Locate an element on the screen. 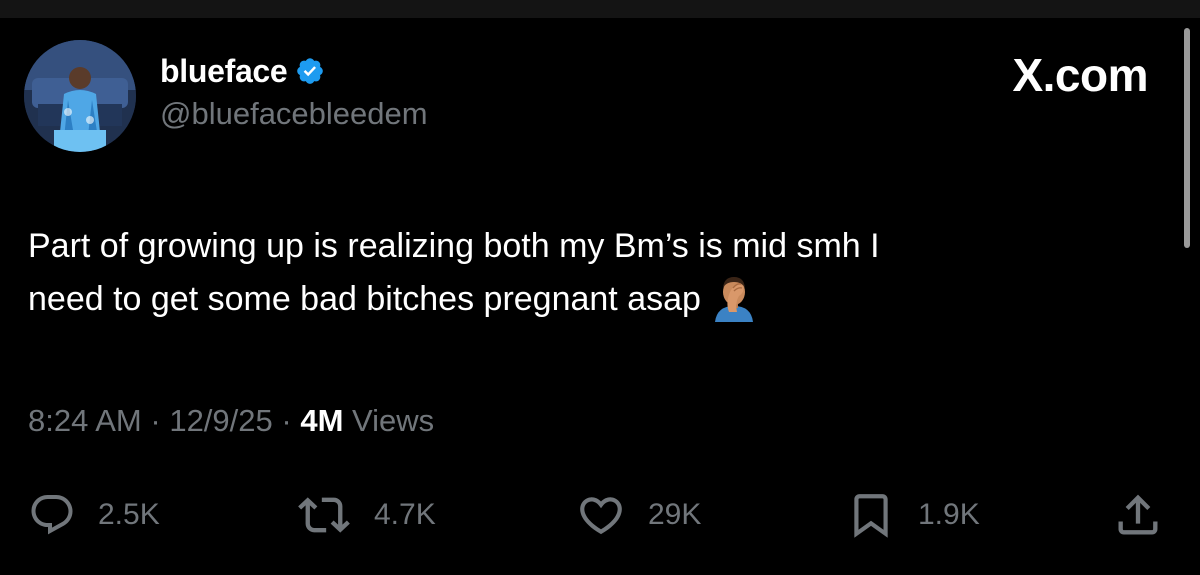 The width and height of the screenshot is (1200, 575). repost-count: 4.7K is located at coordinates (405, 514).